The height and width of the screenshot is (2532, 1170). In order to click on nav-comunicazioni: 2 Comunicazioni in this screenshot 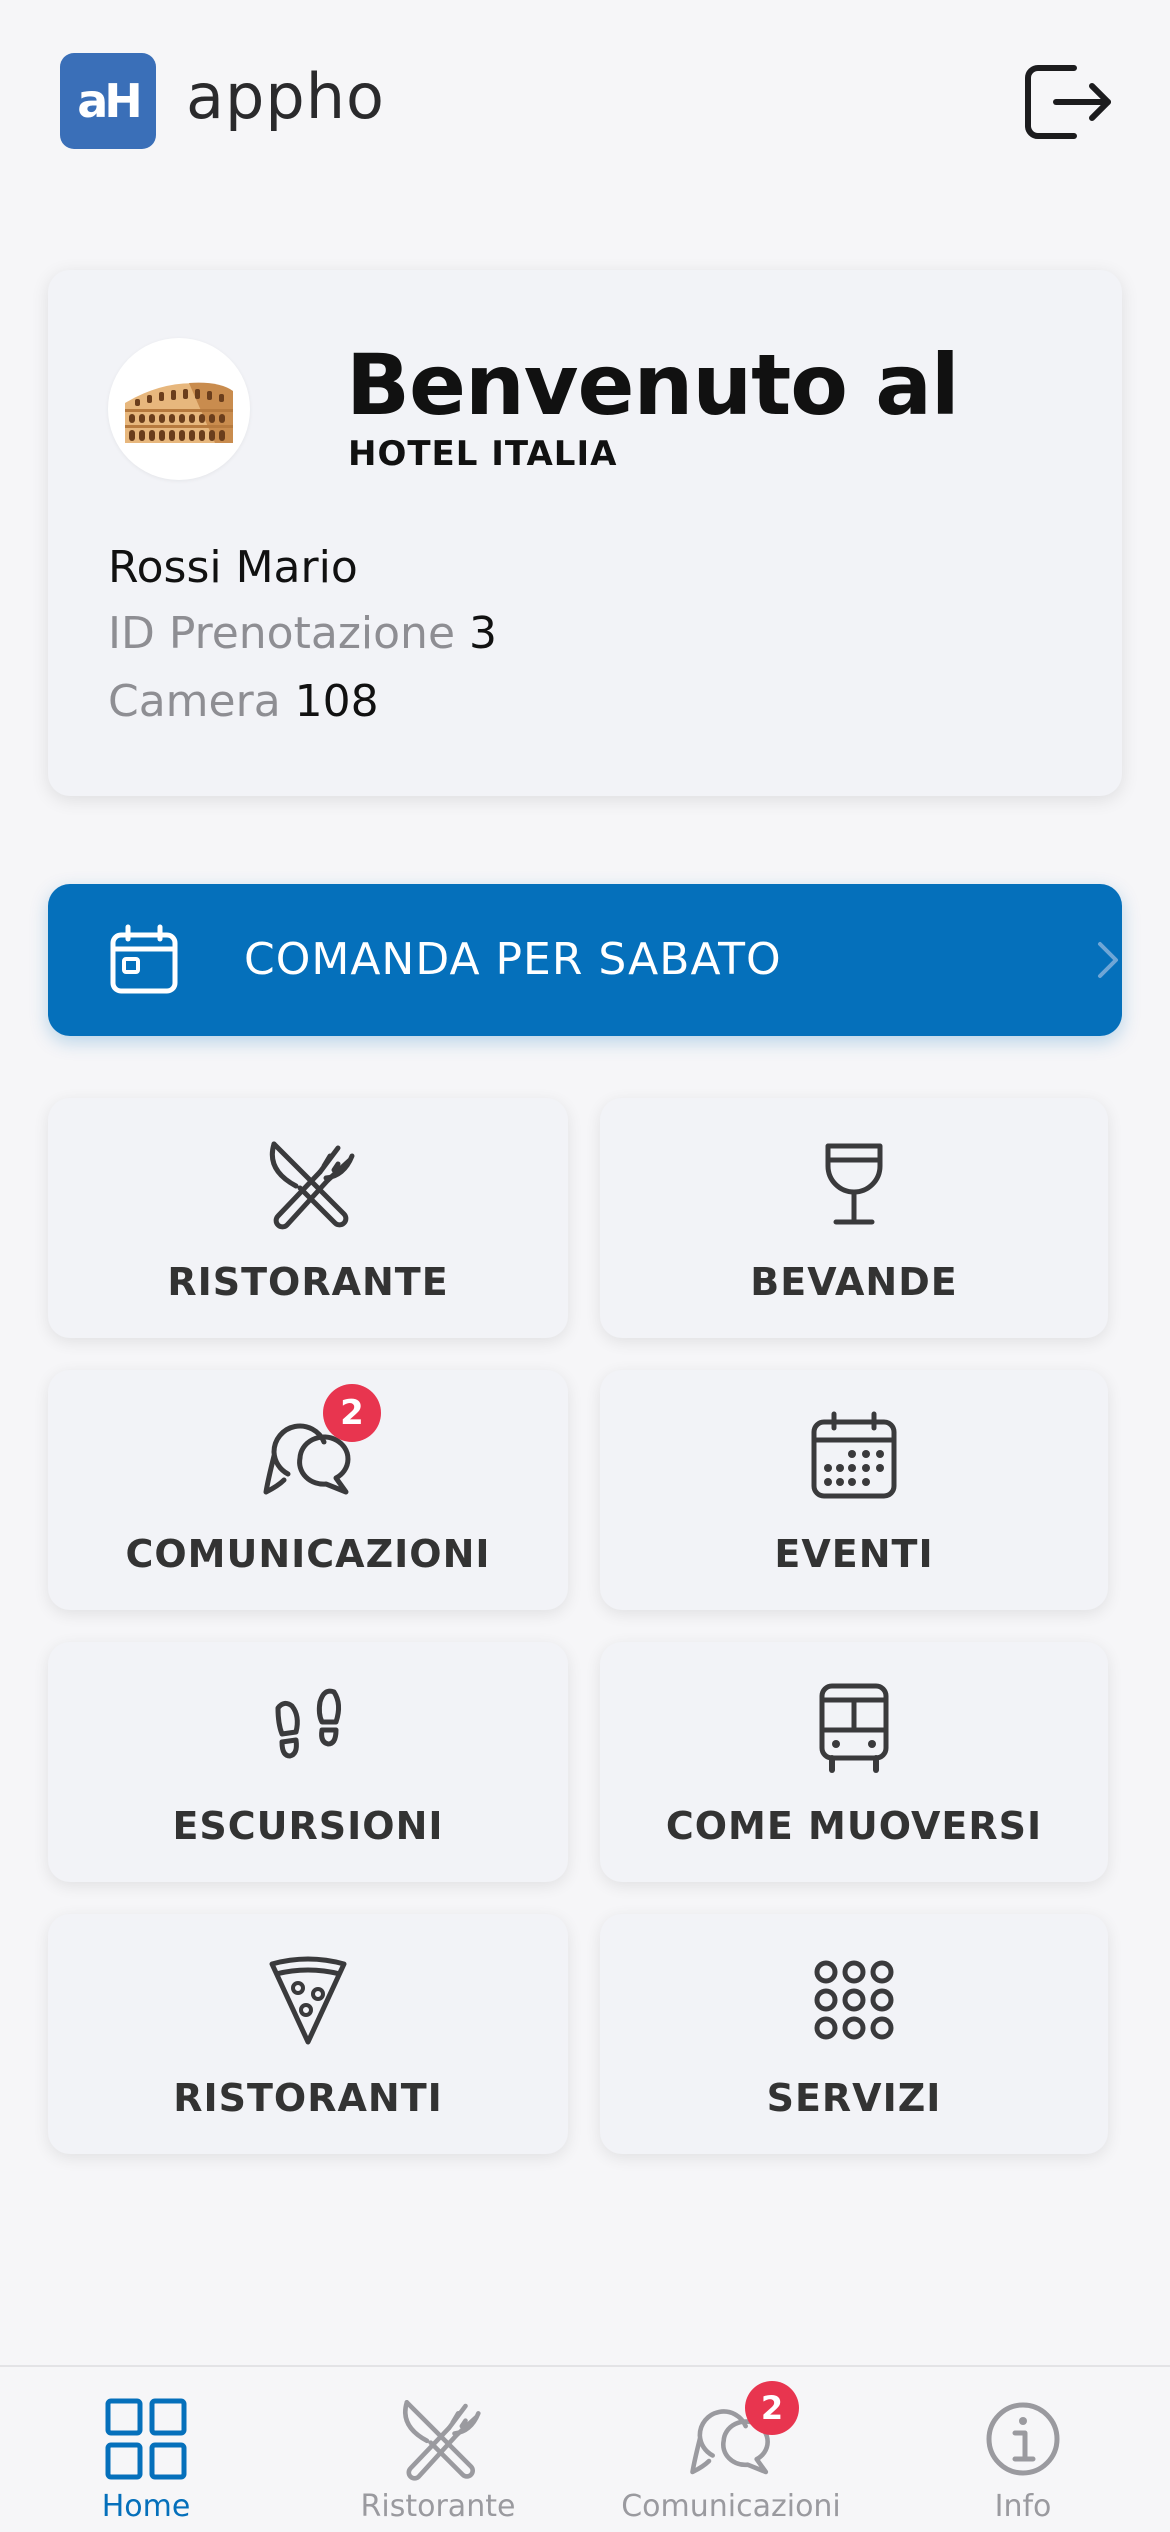, I will do `click(731, 2449)`.